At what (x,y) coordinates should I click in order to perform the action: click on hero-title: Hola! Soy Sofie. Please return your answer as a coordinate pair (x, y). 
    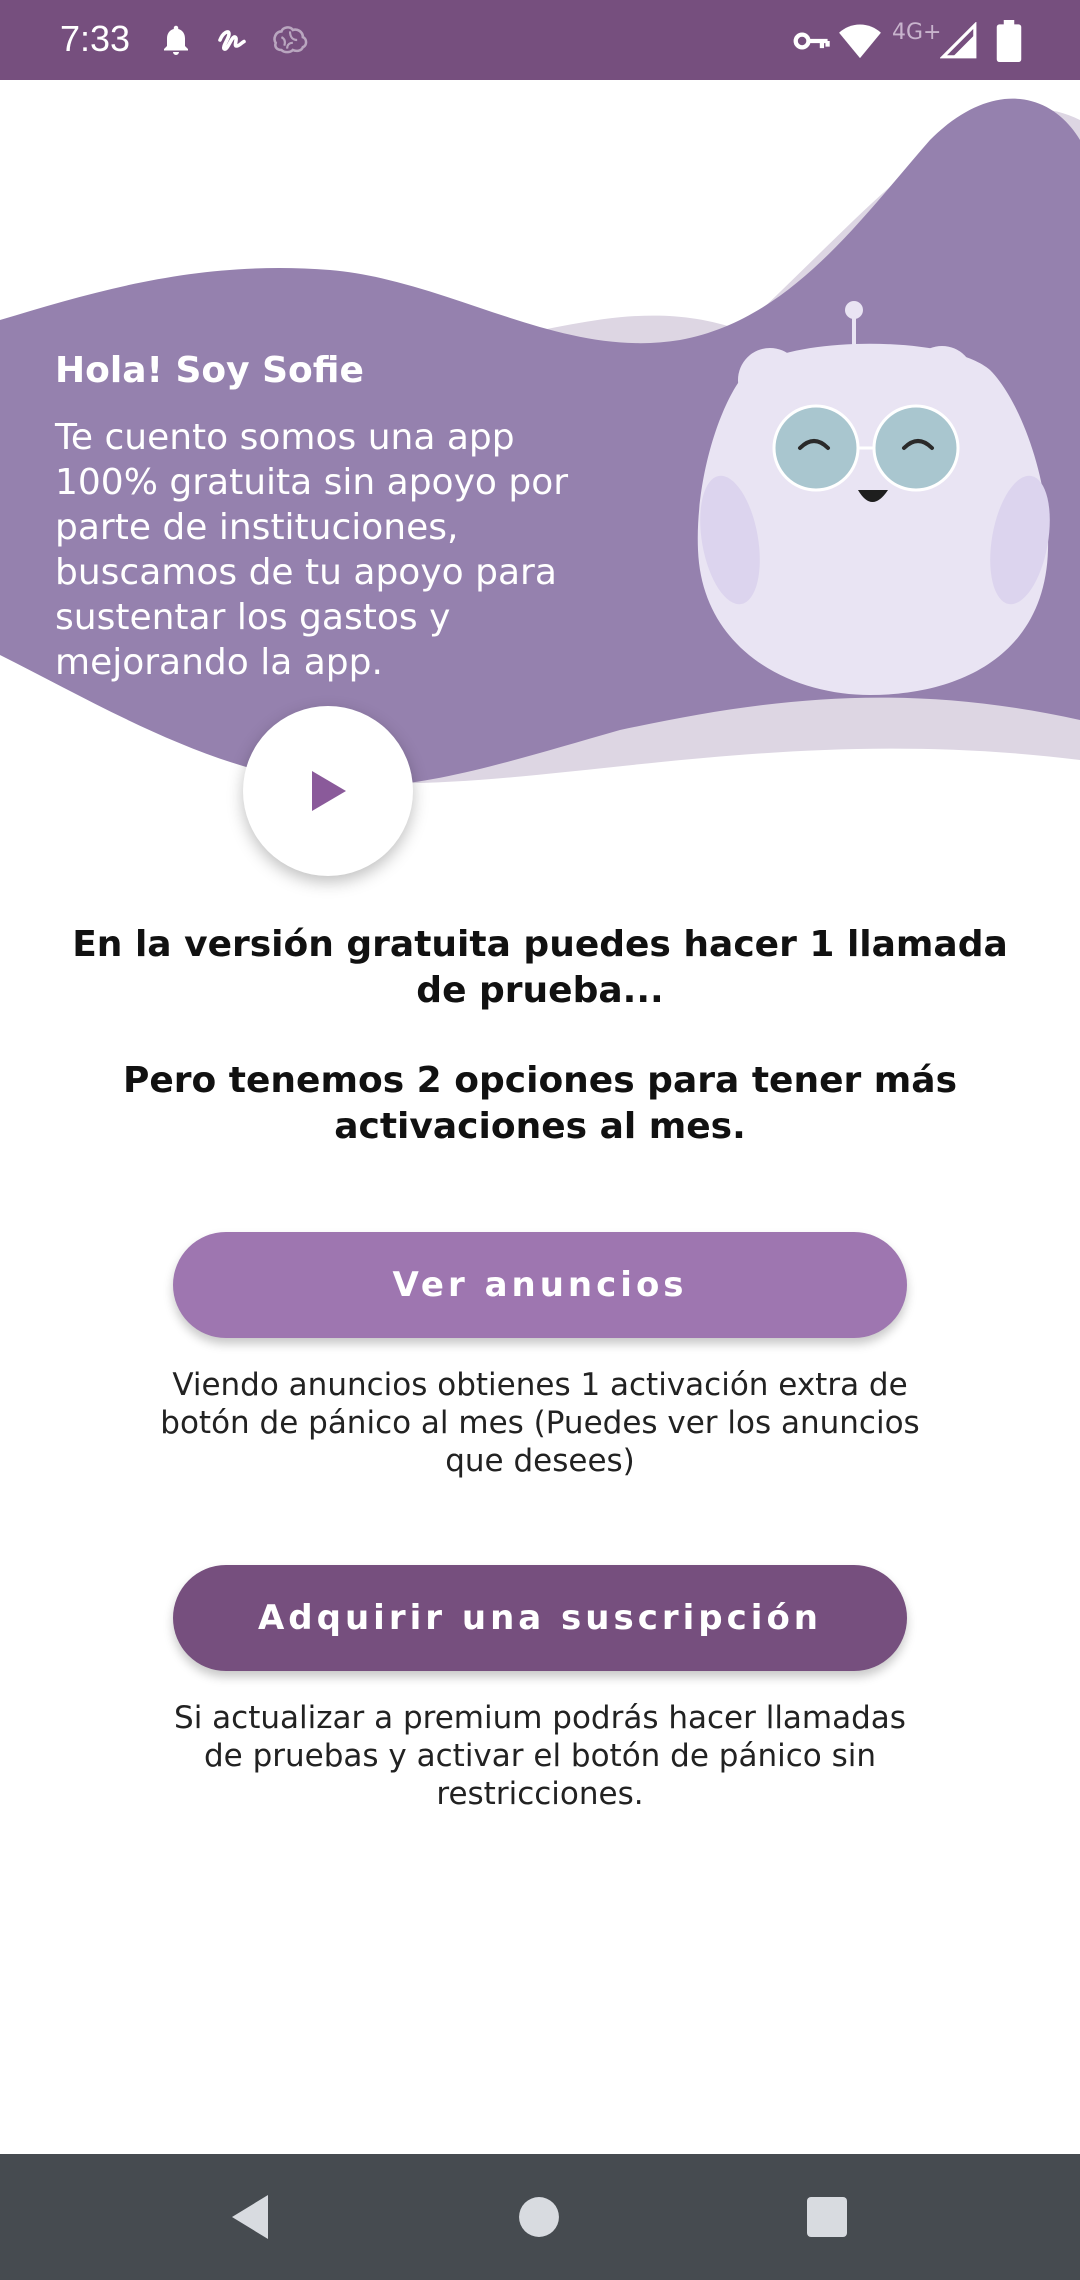
    Looking at the image, I should click on (209, 370).